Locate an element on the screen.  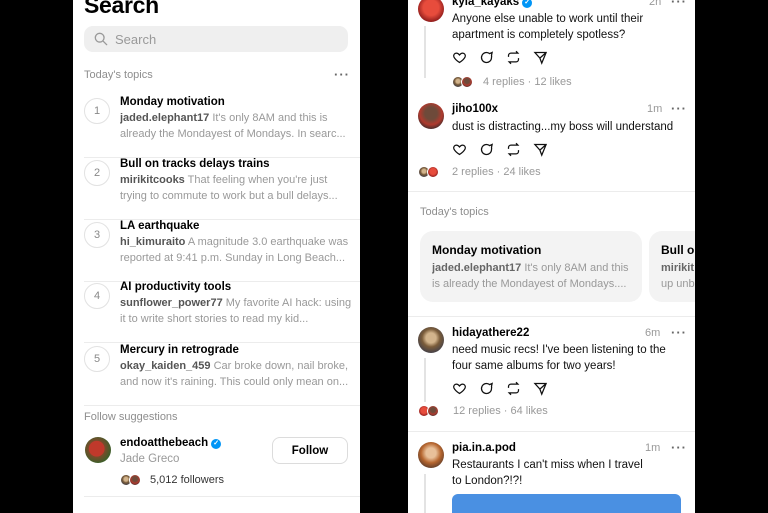
topic-title: LA earthquake is located at coordinates (160, 226).